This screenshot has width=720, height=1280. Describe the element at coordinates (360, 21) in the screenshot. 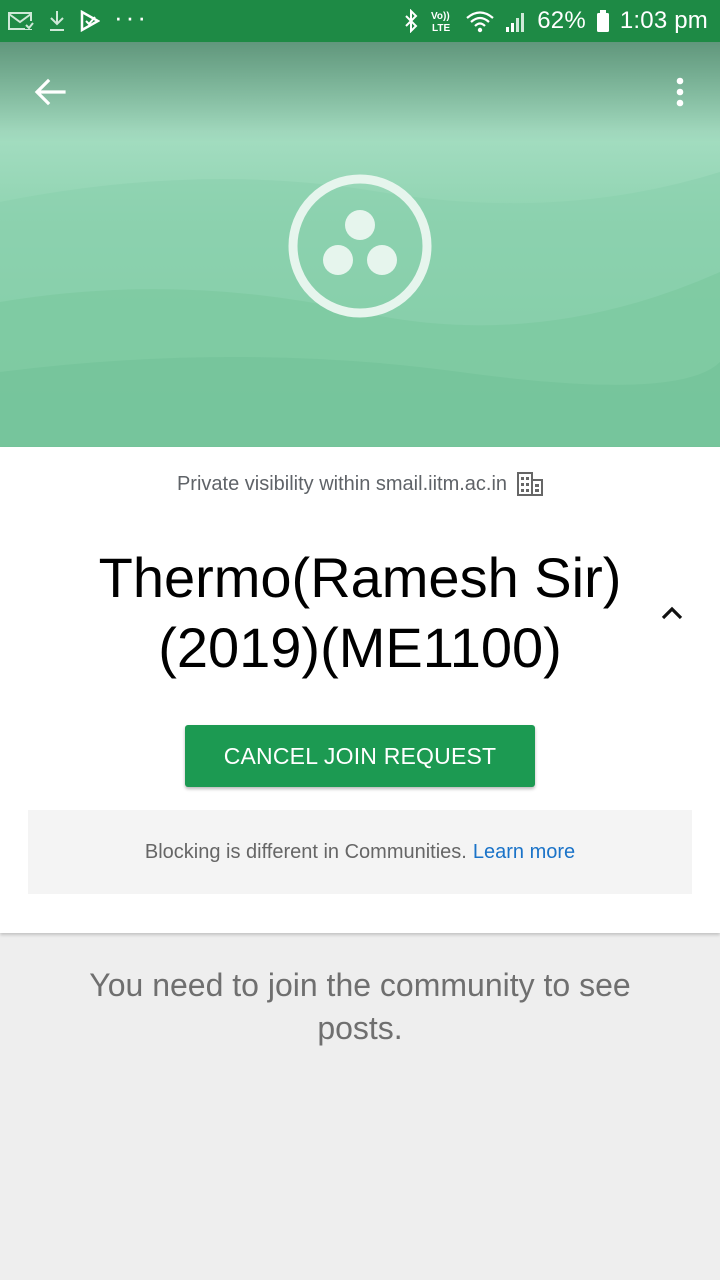

I see `status-bar: ··· Vo)) LTE 62% 1:03 pm` at that location.